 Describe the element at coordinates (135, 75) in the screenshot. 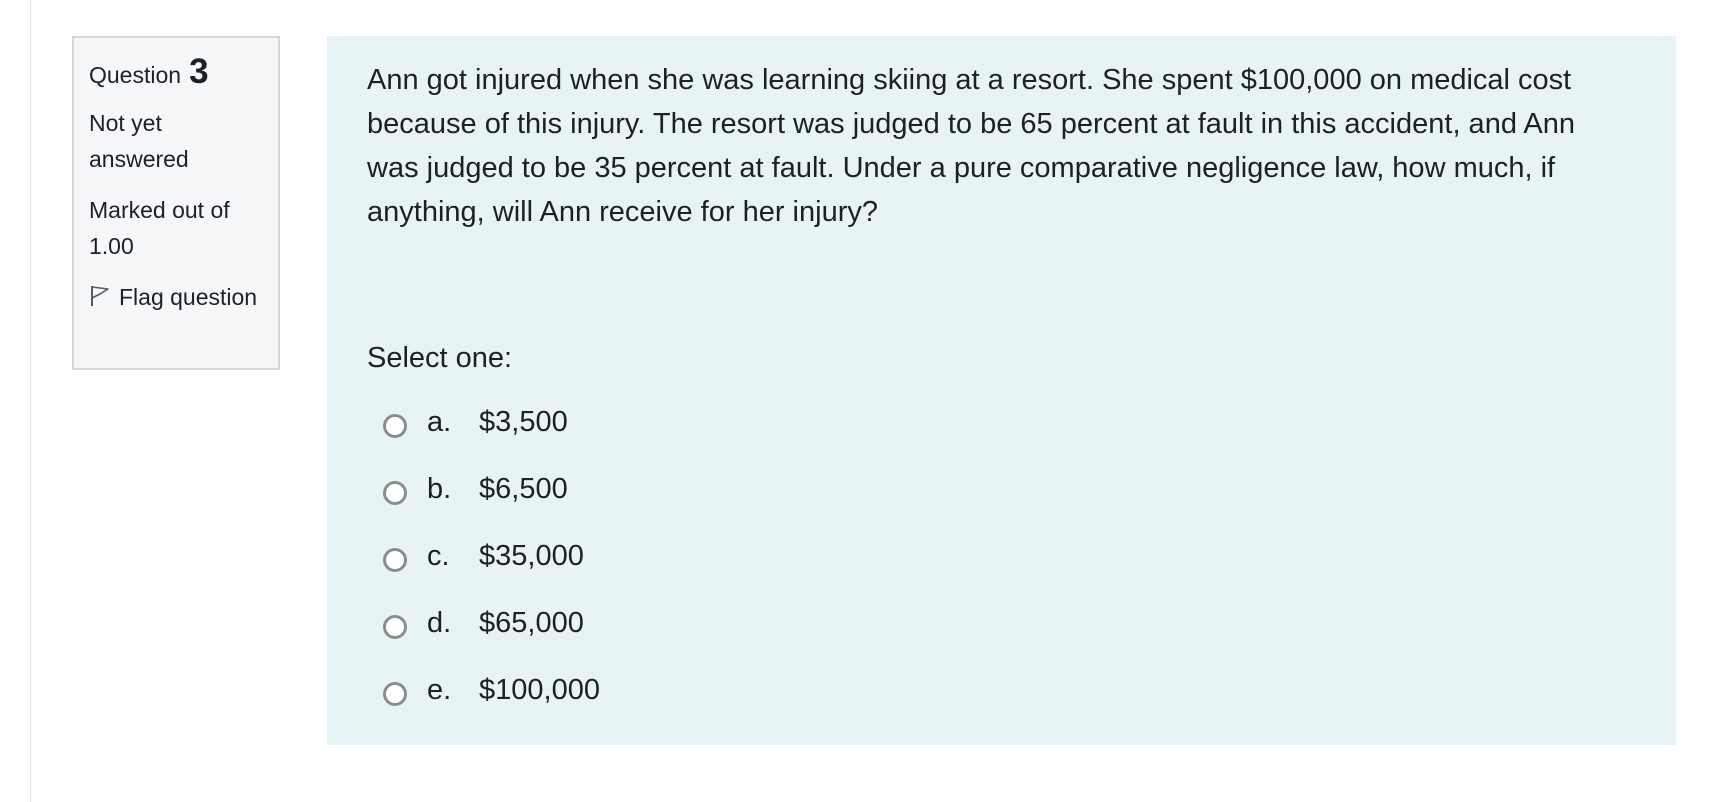

I see `question-label: Question` at that location.